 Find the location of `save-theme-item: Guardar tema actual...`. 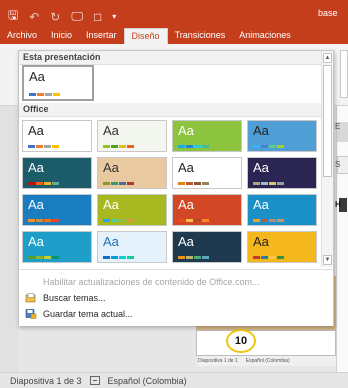

save-theme-item: Guardar tema actual... is located at coordinates (171, 314).